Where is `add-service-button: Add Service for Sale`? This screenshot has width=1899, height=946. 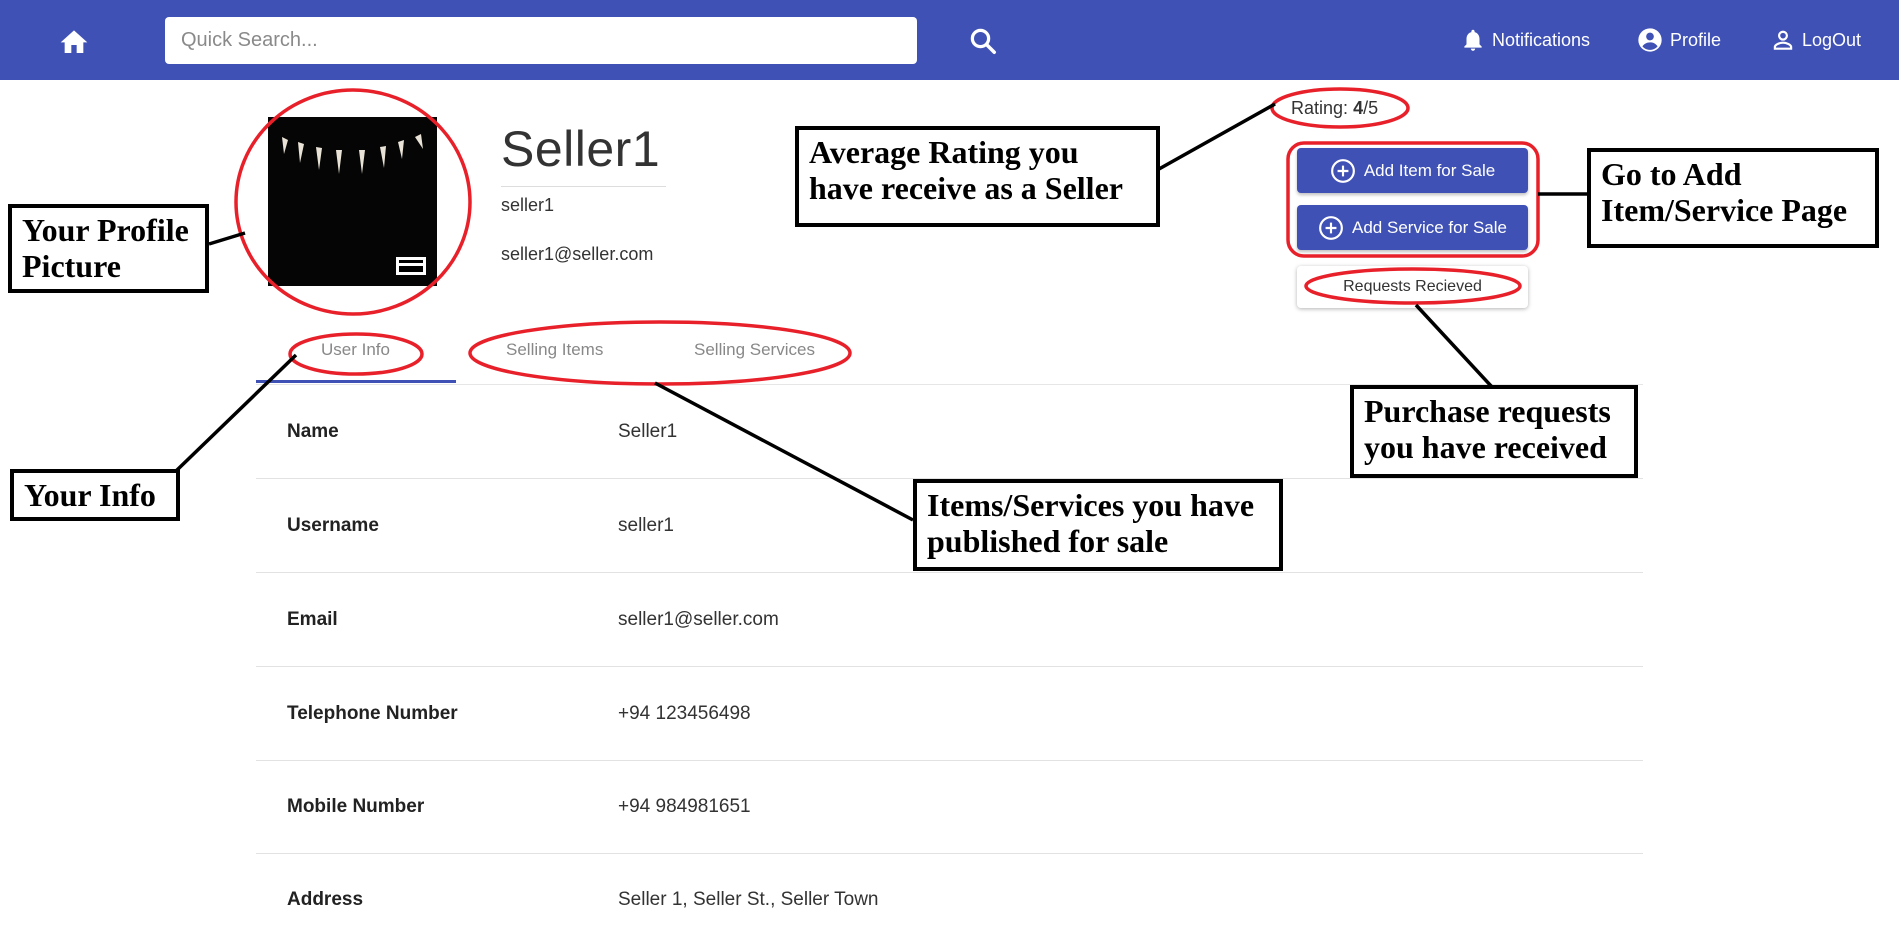
add-service-button: Add Service for Sale is located at coordinates (1412, 227).